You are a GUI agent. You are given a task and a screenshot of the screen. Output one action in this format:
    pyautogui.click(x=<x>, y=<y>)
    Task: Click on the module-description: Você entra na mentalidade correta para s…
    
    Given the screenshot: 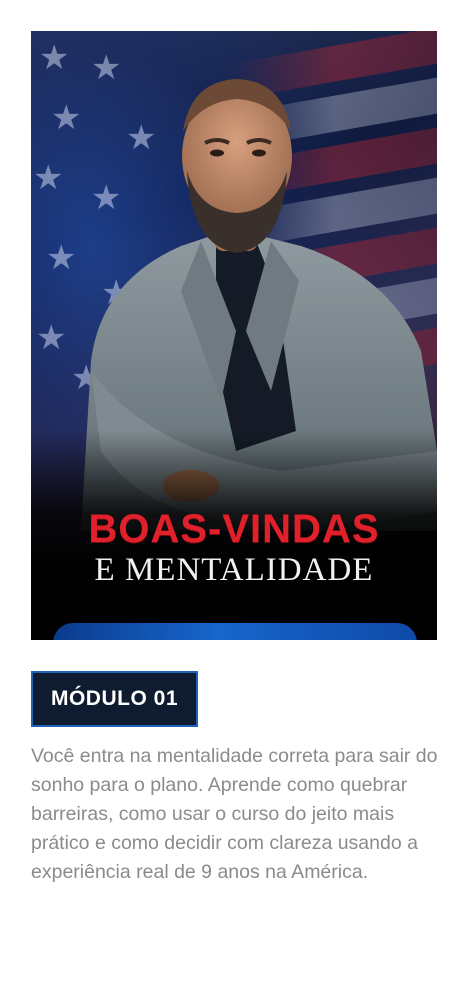 What is the action you would take?
    pyautogui.click(x=234, y=814)
    